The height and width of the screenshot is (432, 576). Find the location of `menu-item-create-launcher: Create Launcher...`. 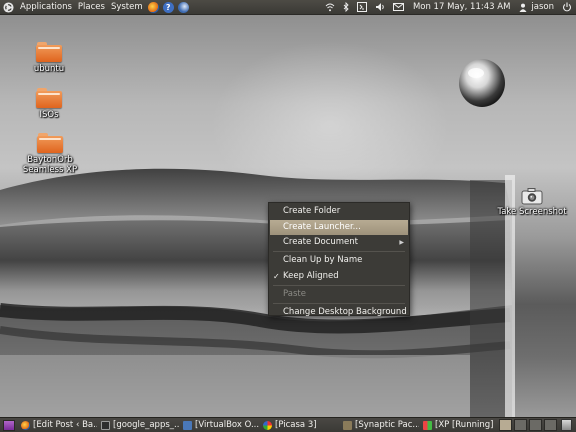

menu-item-create-launcher: Create Launcher... is located at coordinates (339, 227).